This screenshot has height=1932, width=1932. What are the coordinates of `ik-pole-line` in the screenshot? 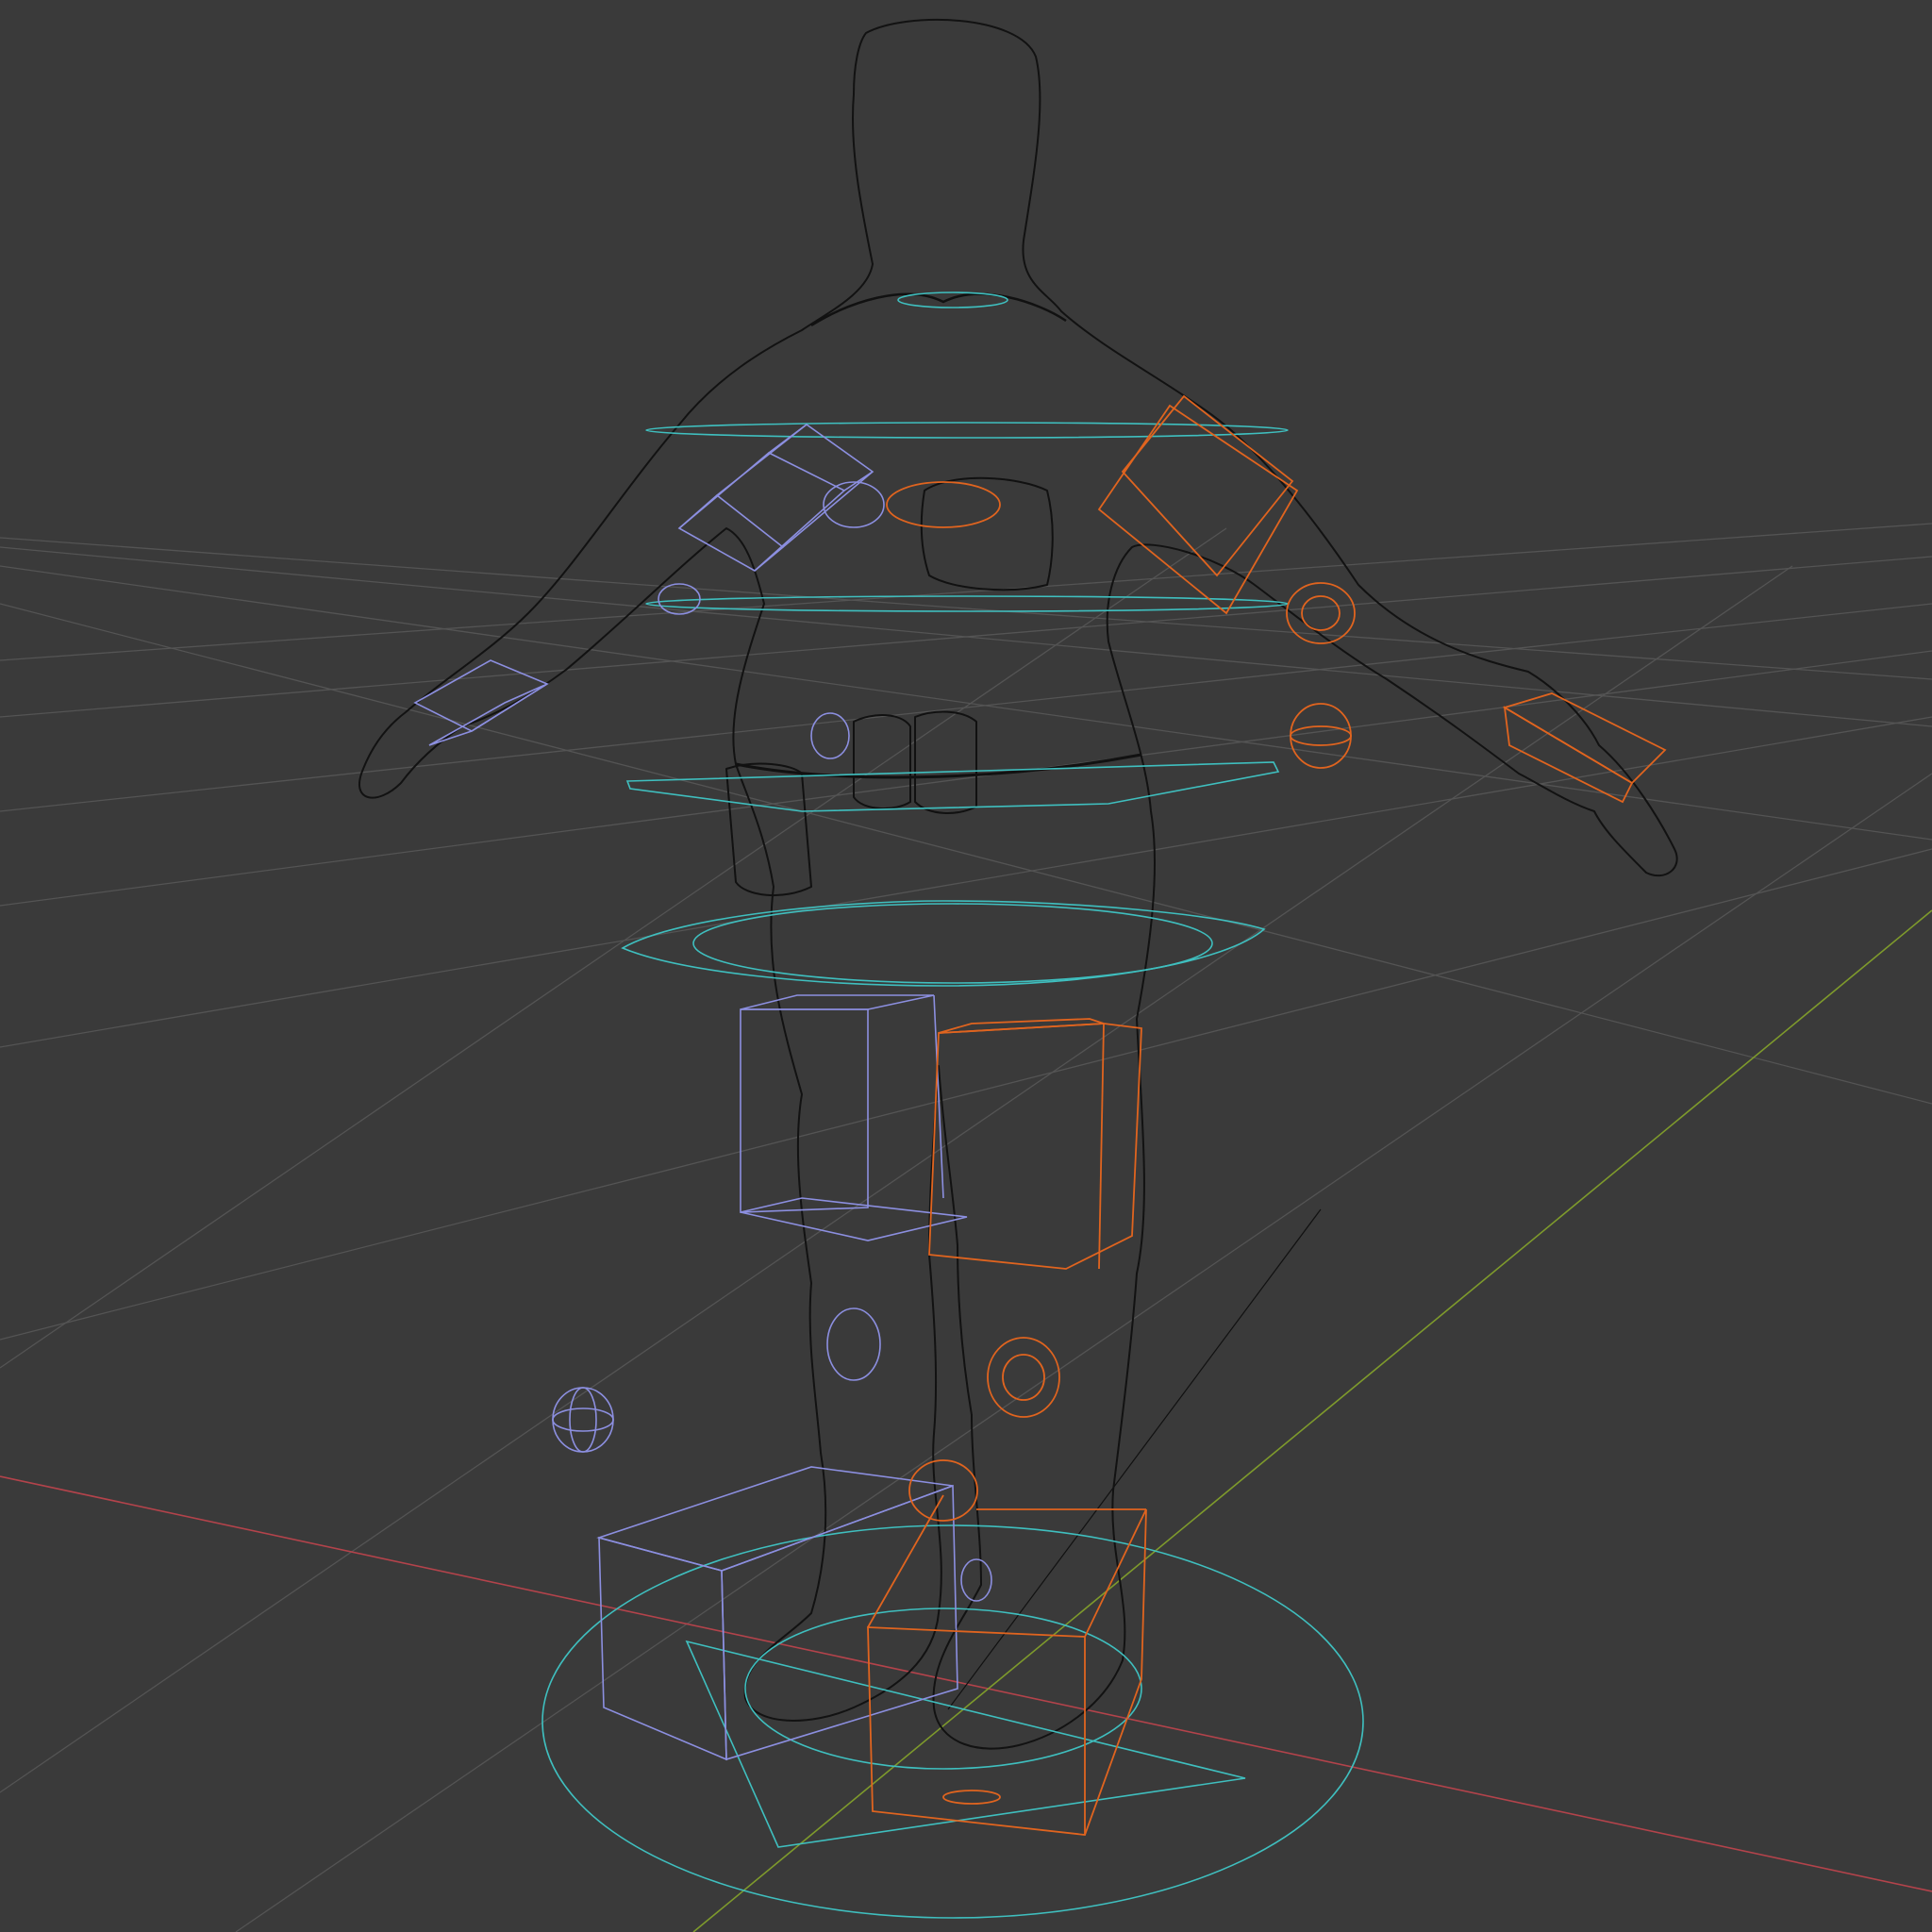 It's located at (1135, 1459).